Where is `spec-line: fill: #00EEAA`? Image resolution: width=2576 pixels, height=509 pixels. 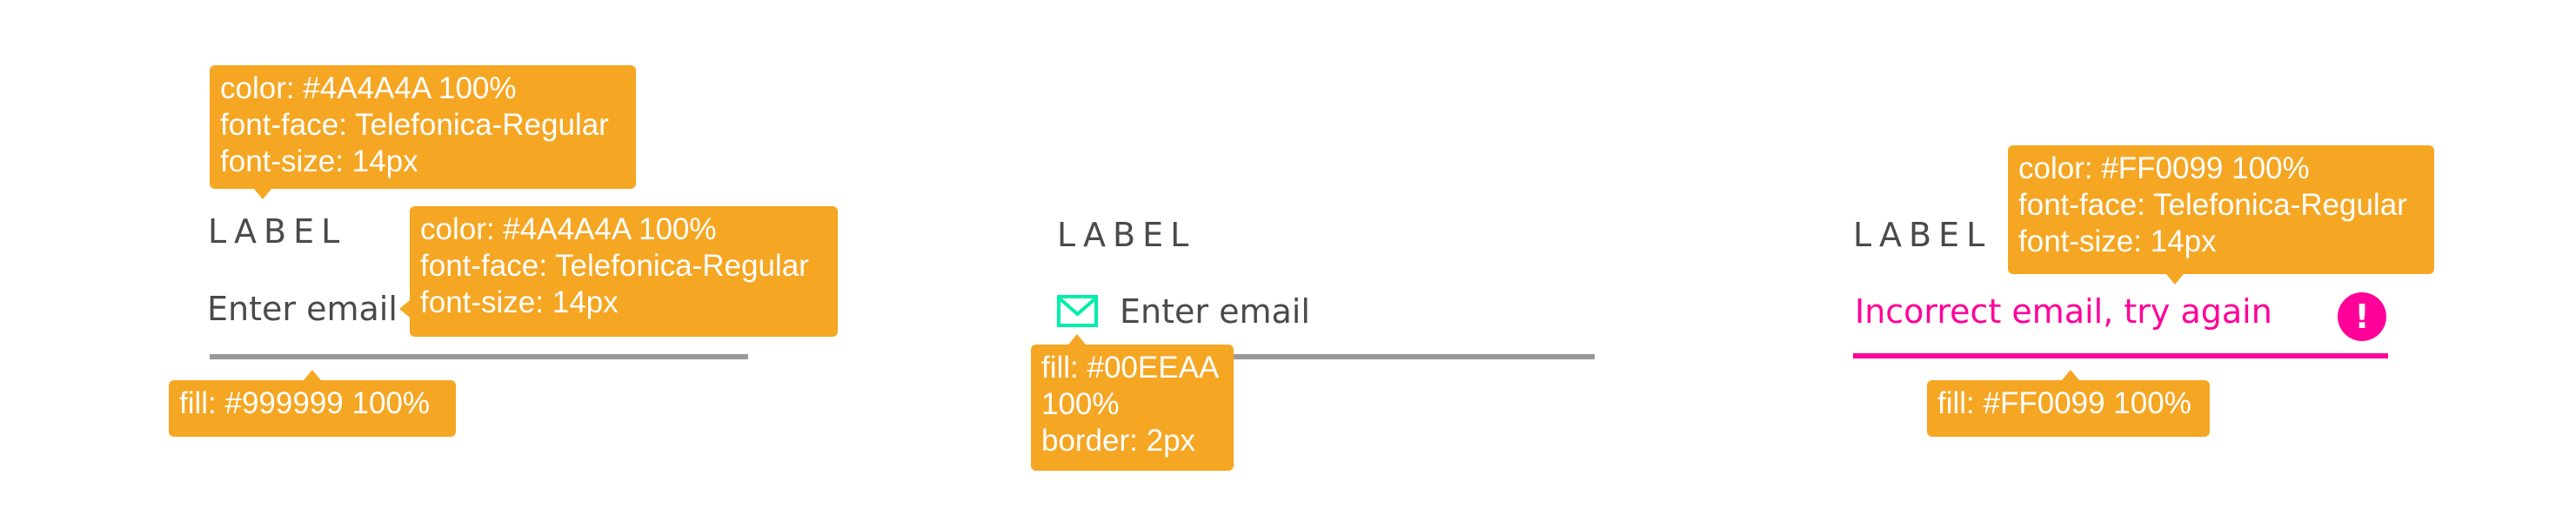 spec-line: fill: #00EEAA is located at coordinates (1130, 368).